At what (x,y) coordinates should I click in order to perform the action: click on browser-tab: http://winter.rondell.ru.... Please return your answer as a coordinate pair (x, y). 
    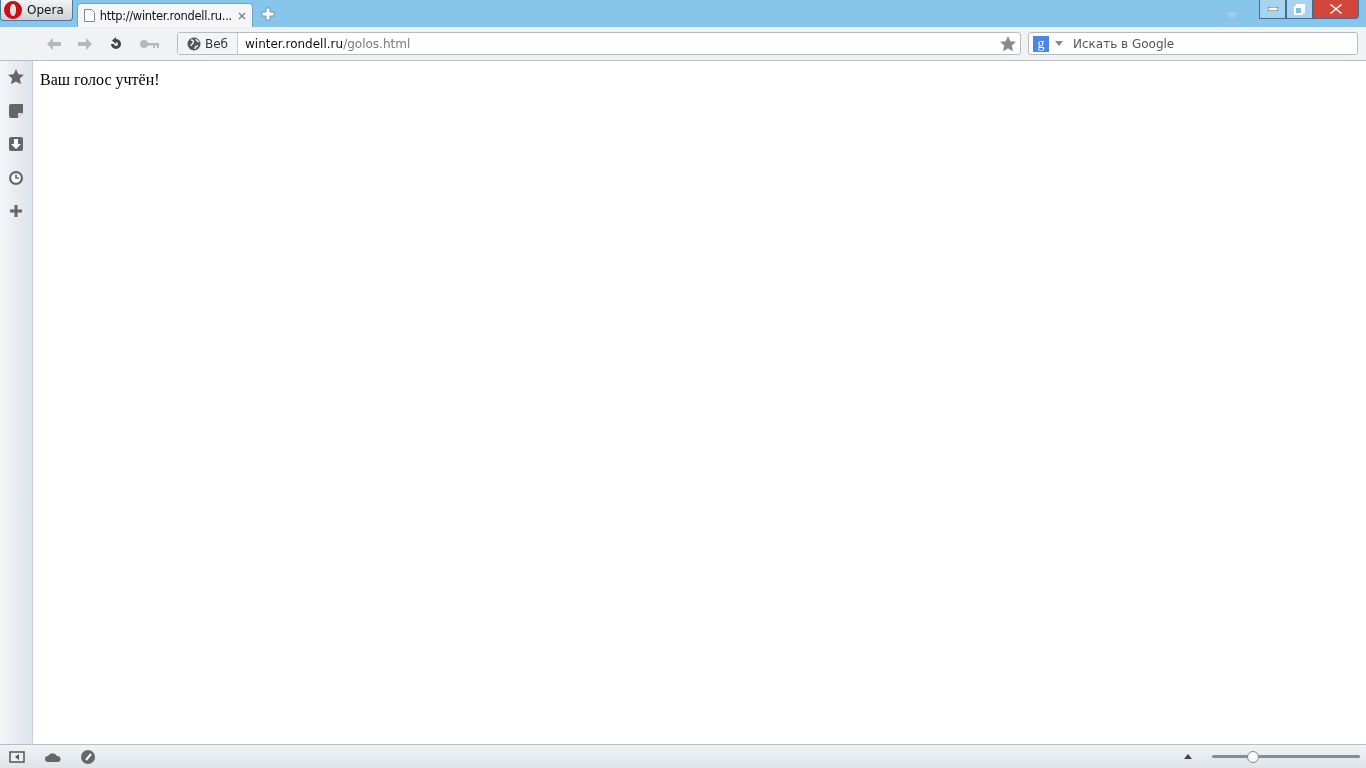
    Looking at the image, I should click on (164, 15).